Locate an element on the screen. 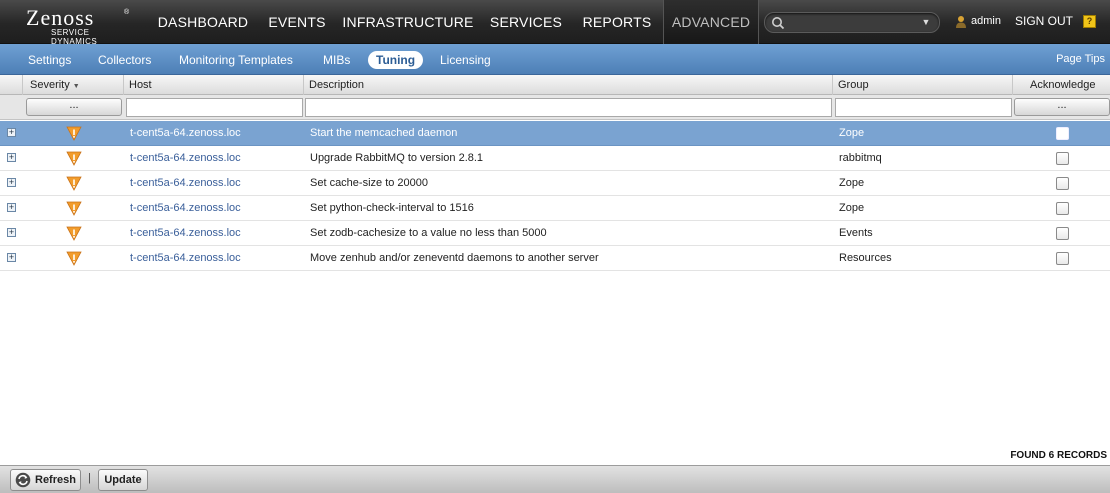  refresh-button: Refresh is located at coordinates (45, 480).